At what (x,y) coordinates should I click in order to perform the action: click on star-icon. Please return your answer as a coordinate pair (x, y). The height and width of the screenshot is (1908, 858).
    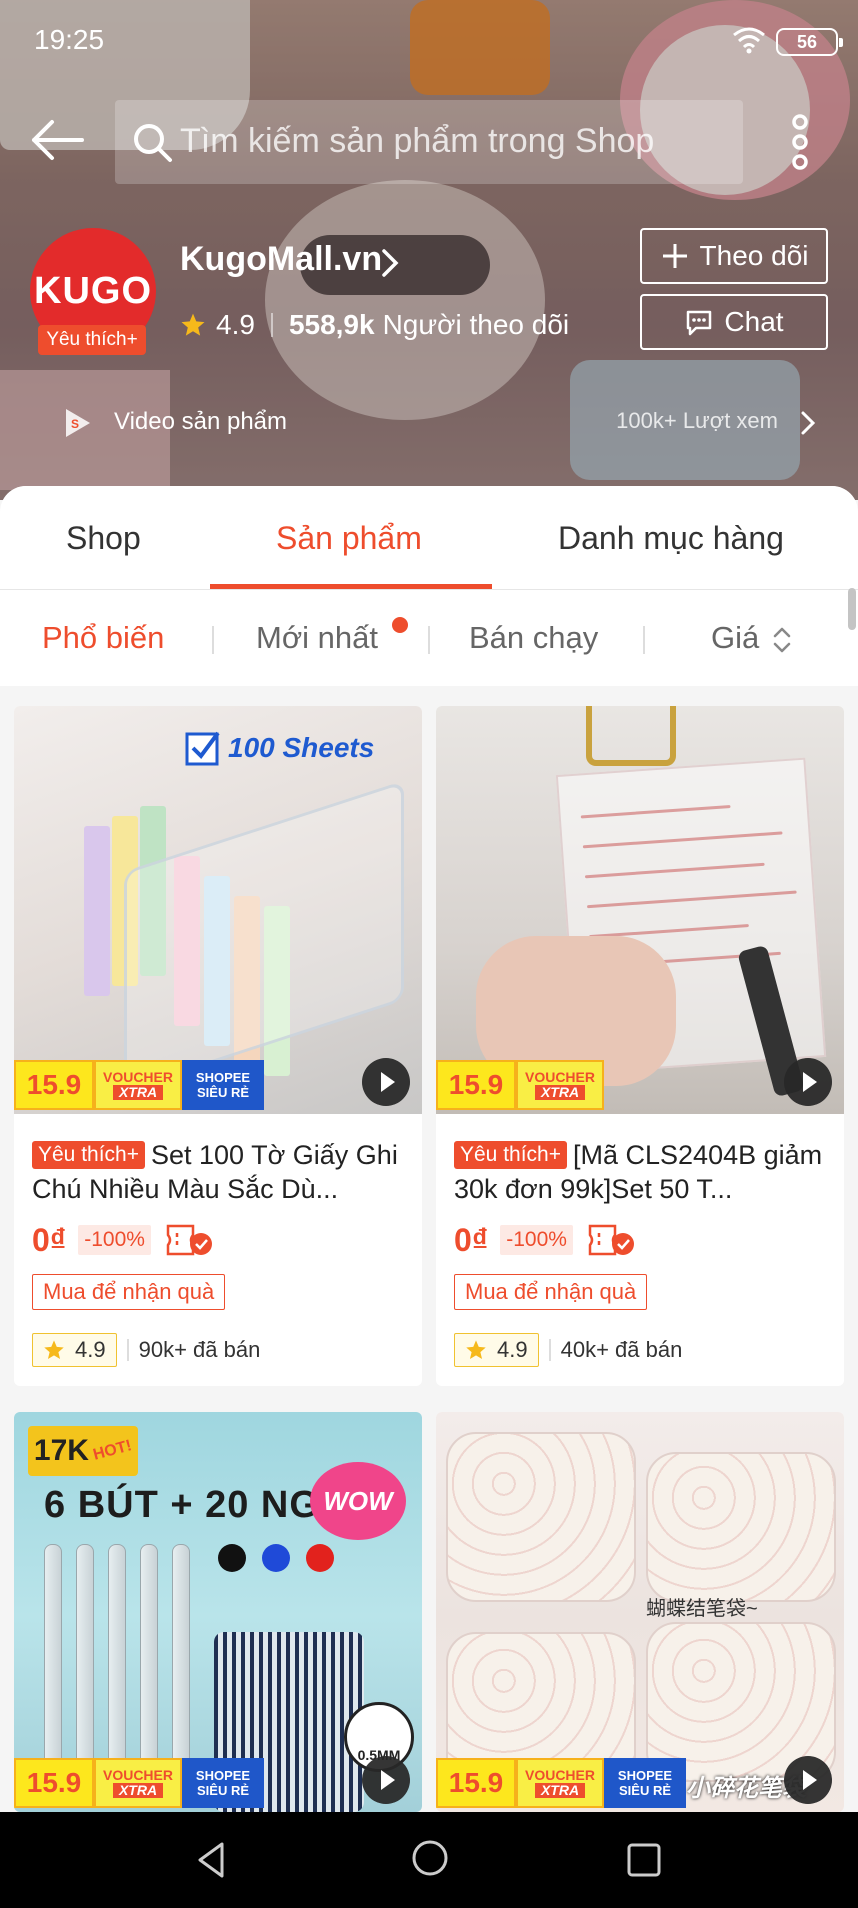
    Looking at the image, I should click on (476, 1349).